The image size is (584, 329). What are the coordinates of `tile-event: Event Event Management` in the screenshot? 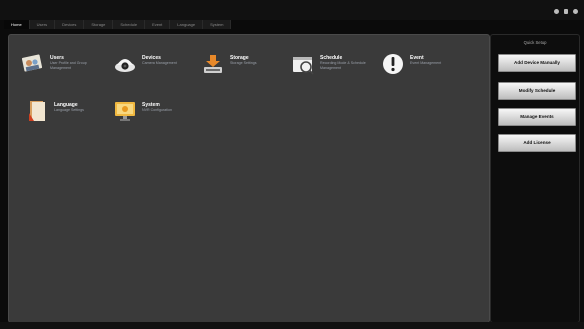 It's located at (421, 64).